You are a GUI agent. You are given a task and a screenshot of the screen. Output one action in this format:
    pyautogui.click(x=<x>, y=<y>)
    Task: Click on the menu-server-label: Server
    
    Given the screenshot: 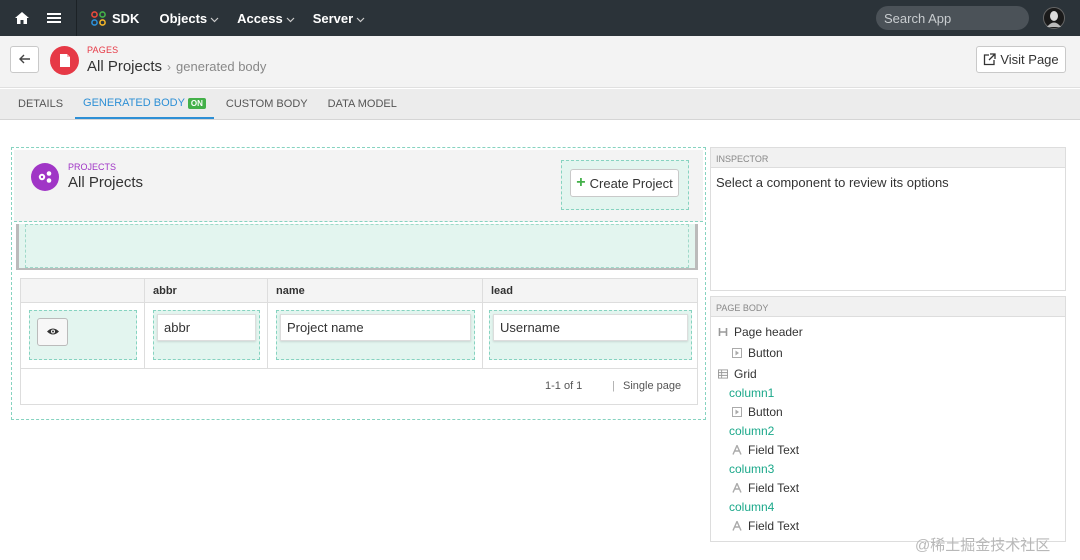 What is the action you would take?
    pyautogui.click(x=333, y=18)
    